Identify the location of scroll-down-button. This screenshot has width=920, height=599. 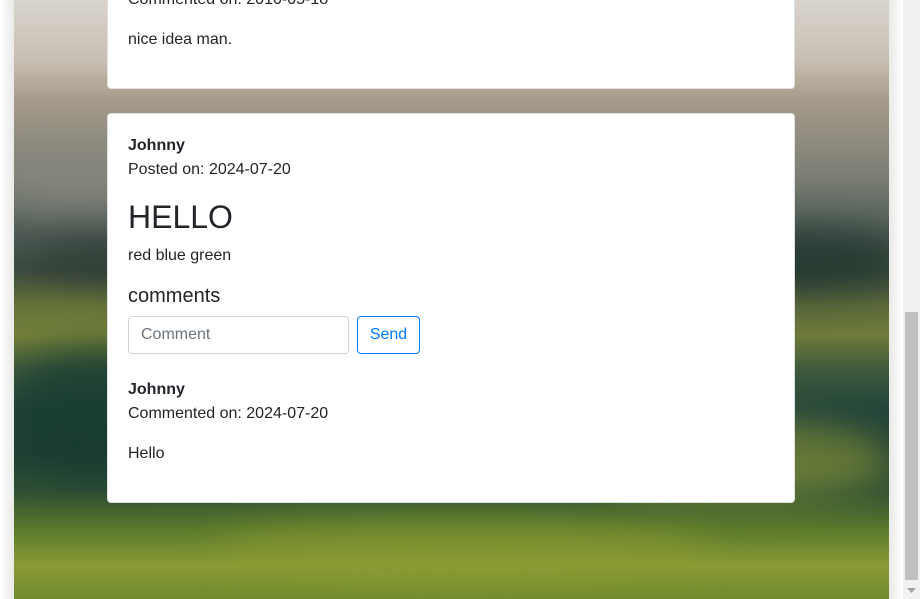
(911, 590).